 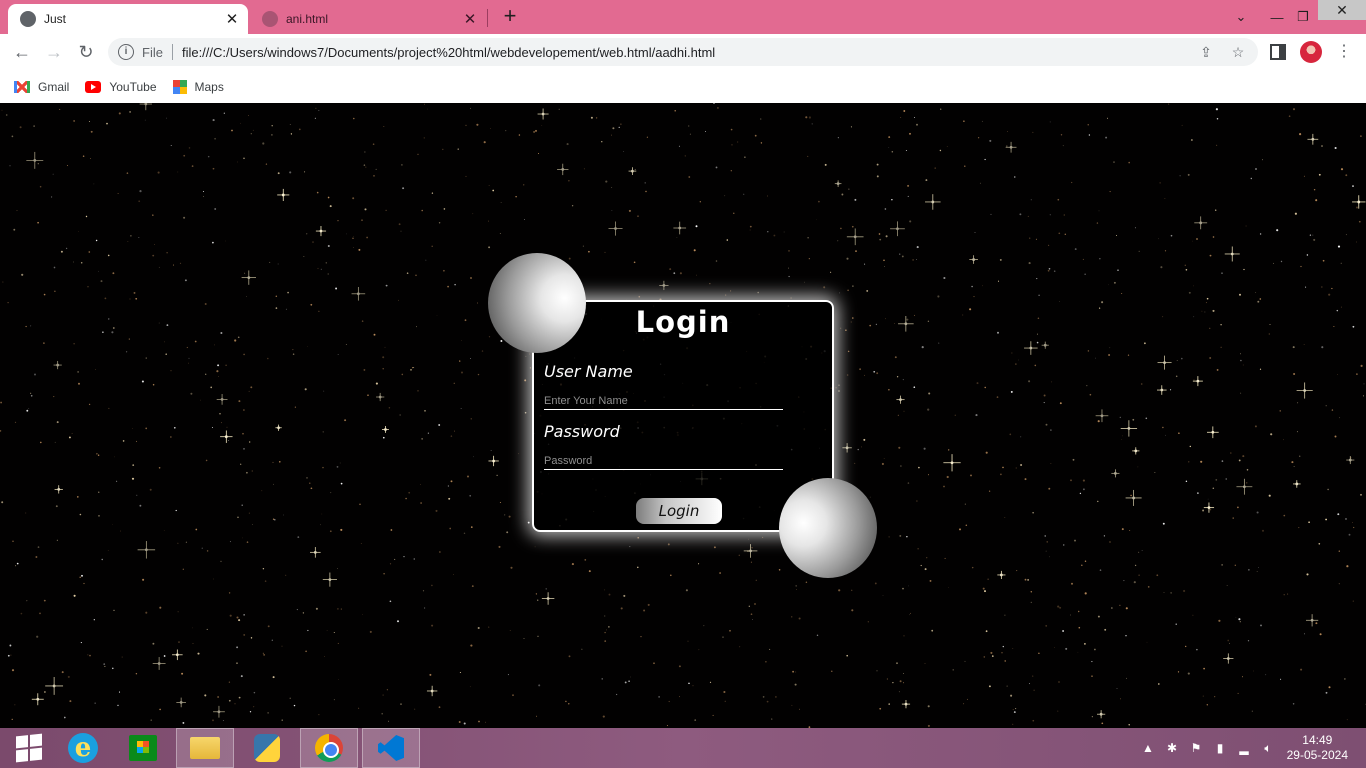 What do you see at coordinates (683, 86) in the screenshot?
I see `bookmarks-bar: Gmail YouTube Maps` at bounding box center [683, 86].